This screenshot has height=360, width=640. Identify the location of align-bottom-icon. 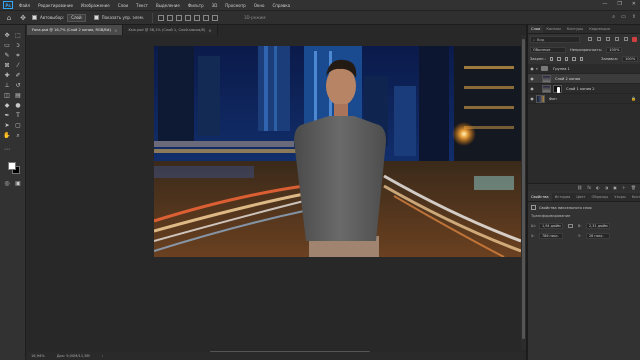
(206, 17).